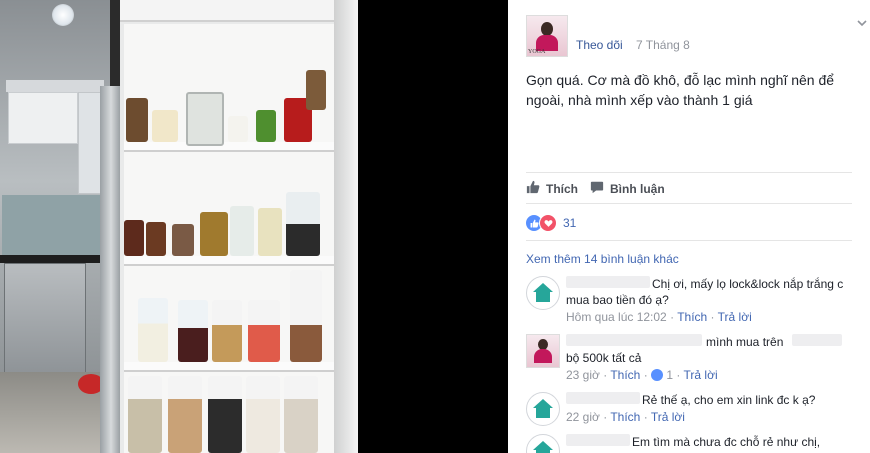 The height and width of the screenshot is (453, 870). I want to click on comment-item: Em tìm mà chưa đc chỗ rẻ như chị,, so click(691, 443).